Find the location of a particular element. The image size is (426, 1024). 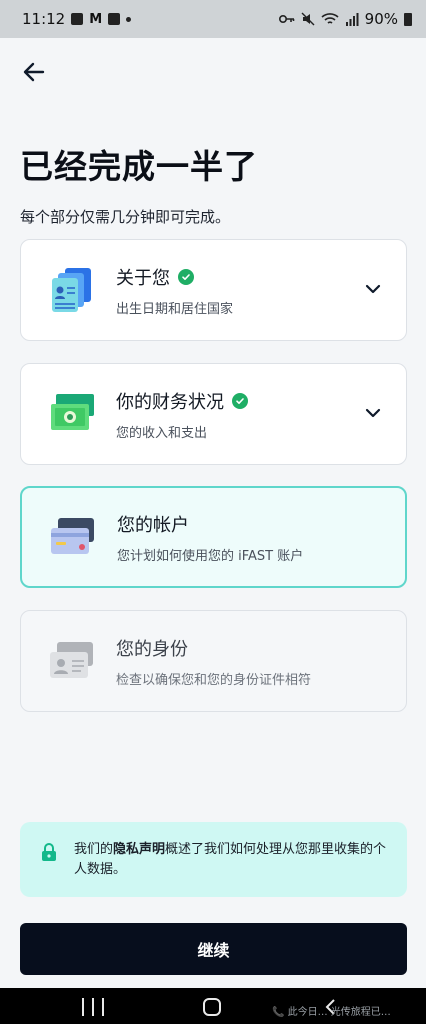

section-title-row: 关于您 is located at coordinates (174, 277).